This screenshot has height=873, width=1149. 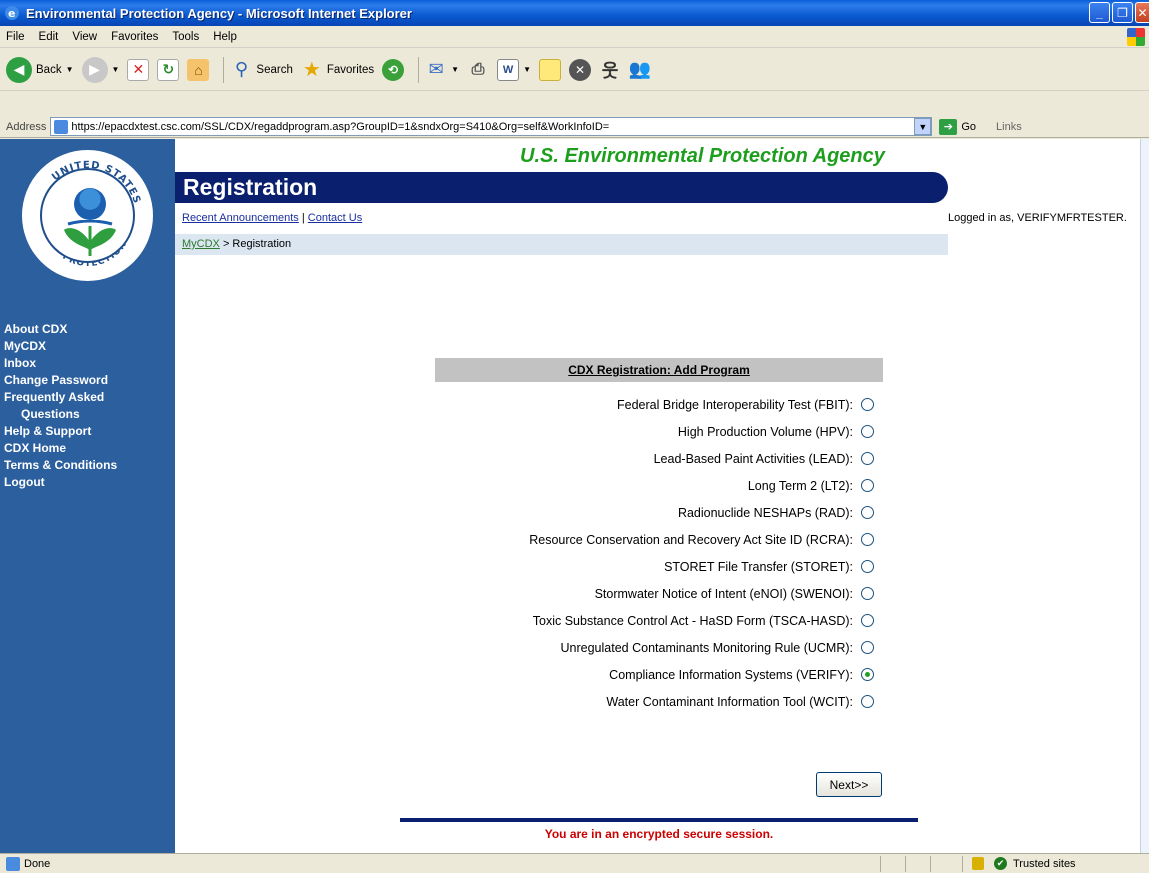 I want to click on program-radio-tsca-hasd, so click(x=867, y=620).